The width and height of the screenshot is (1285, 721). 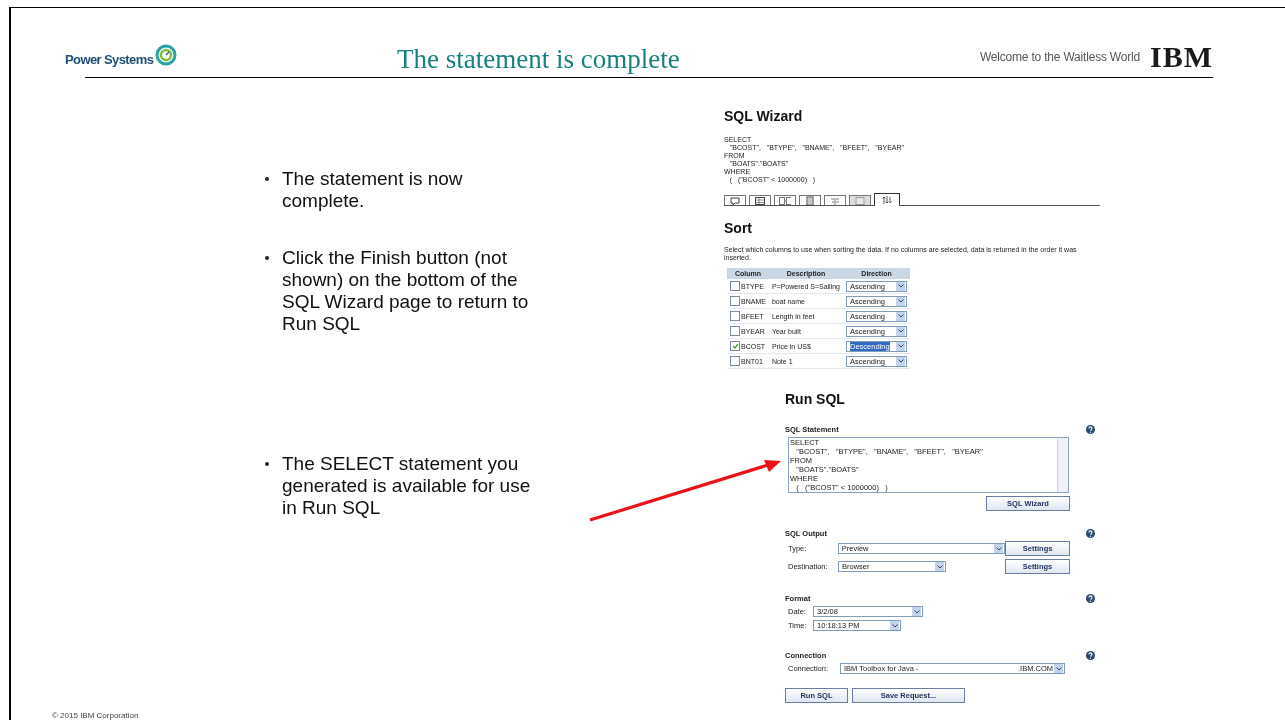 I want to click on two-grids-icon, so click(x=785, y=200).